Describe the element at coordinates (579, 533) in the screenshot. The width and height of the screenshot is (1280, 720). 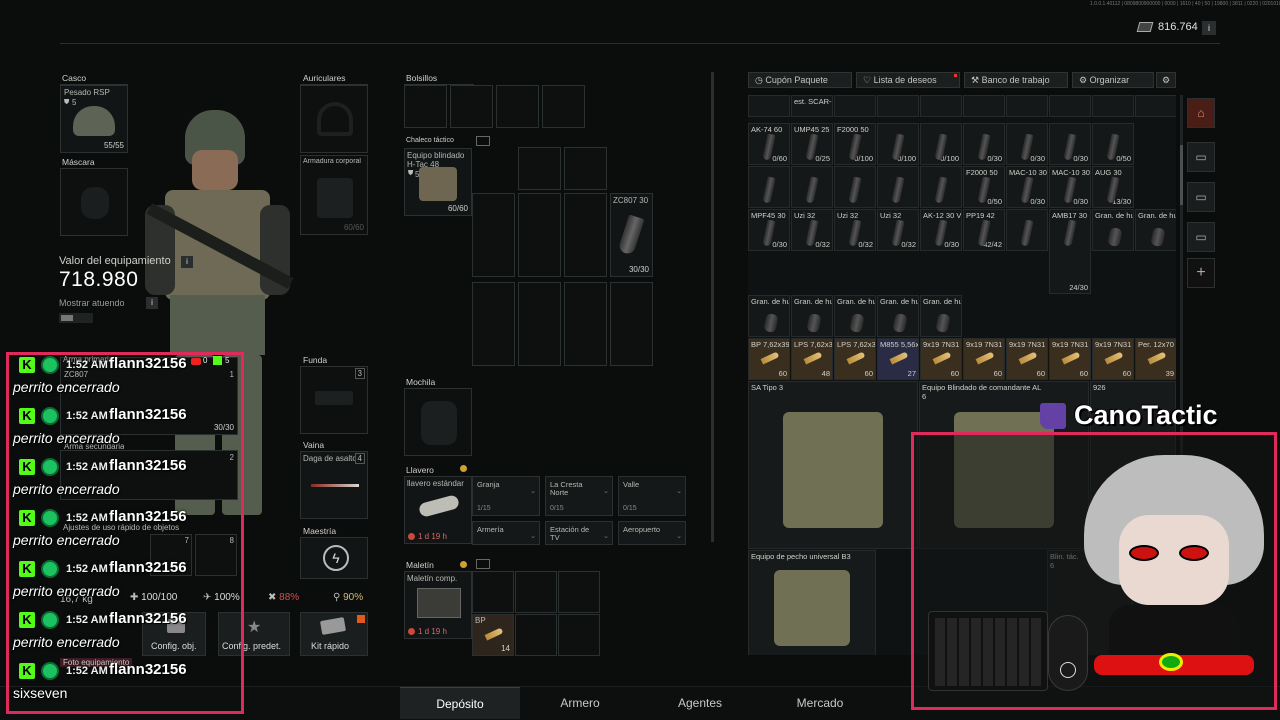
I see `key-slot: Estación de TV ⌄` at that location.